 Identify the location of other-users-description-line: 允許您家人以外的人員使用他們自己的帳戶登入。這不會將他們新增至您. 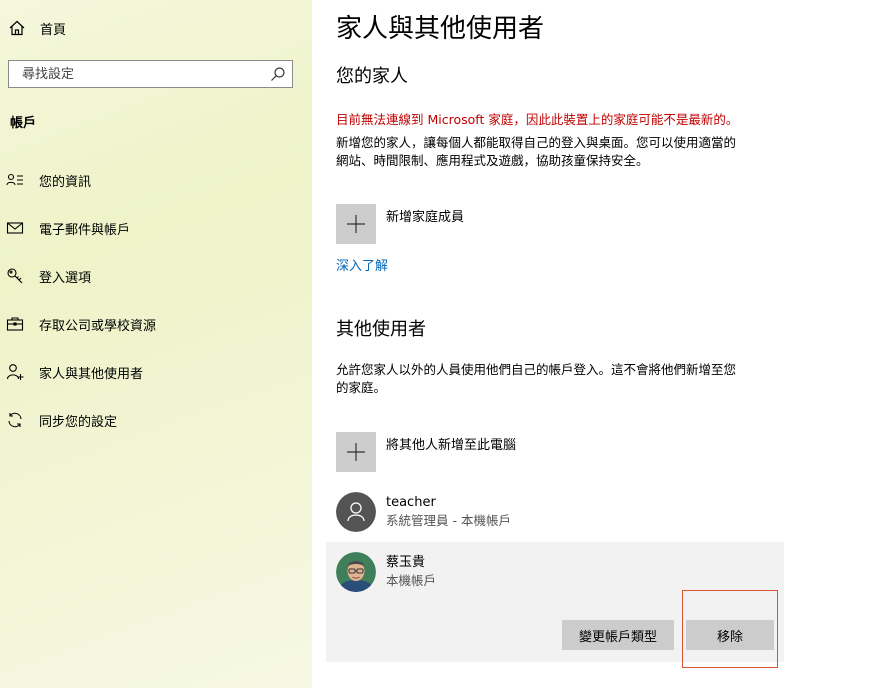
(536, 369).